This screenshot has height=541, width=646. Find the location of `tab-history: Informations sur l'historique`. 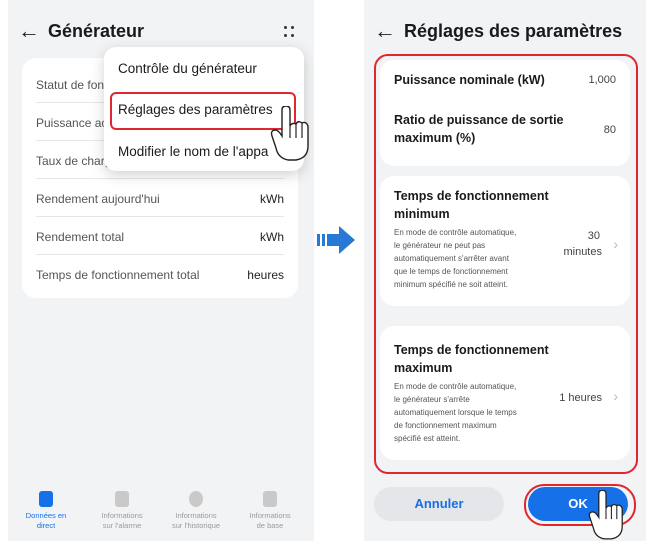

tab-history: Informations sur l'historique is located at coordinates (196, 511).